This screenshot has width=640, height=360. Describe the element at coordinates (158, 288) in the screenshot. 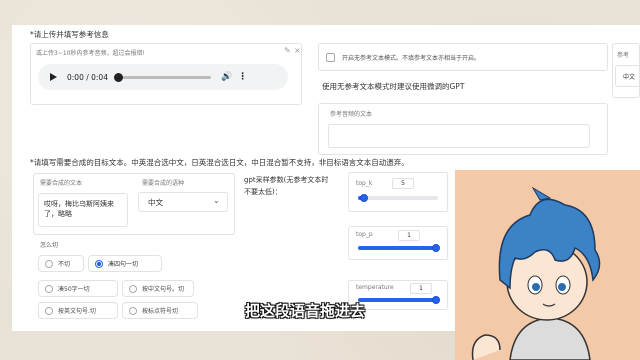

I see `split-option: 按中文句号。切` at that location.